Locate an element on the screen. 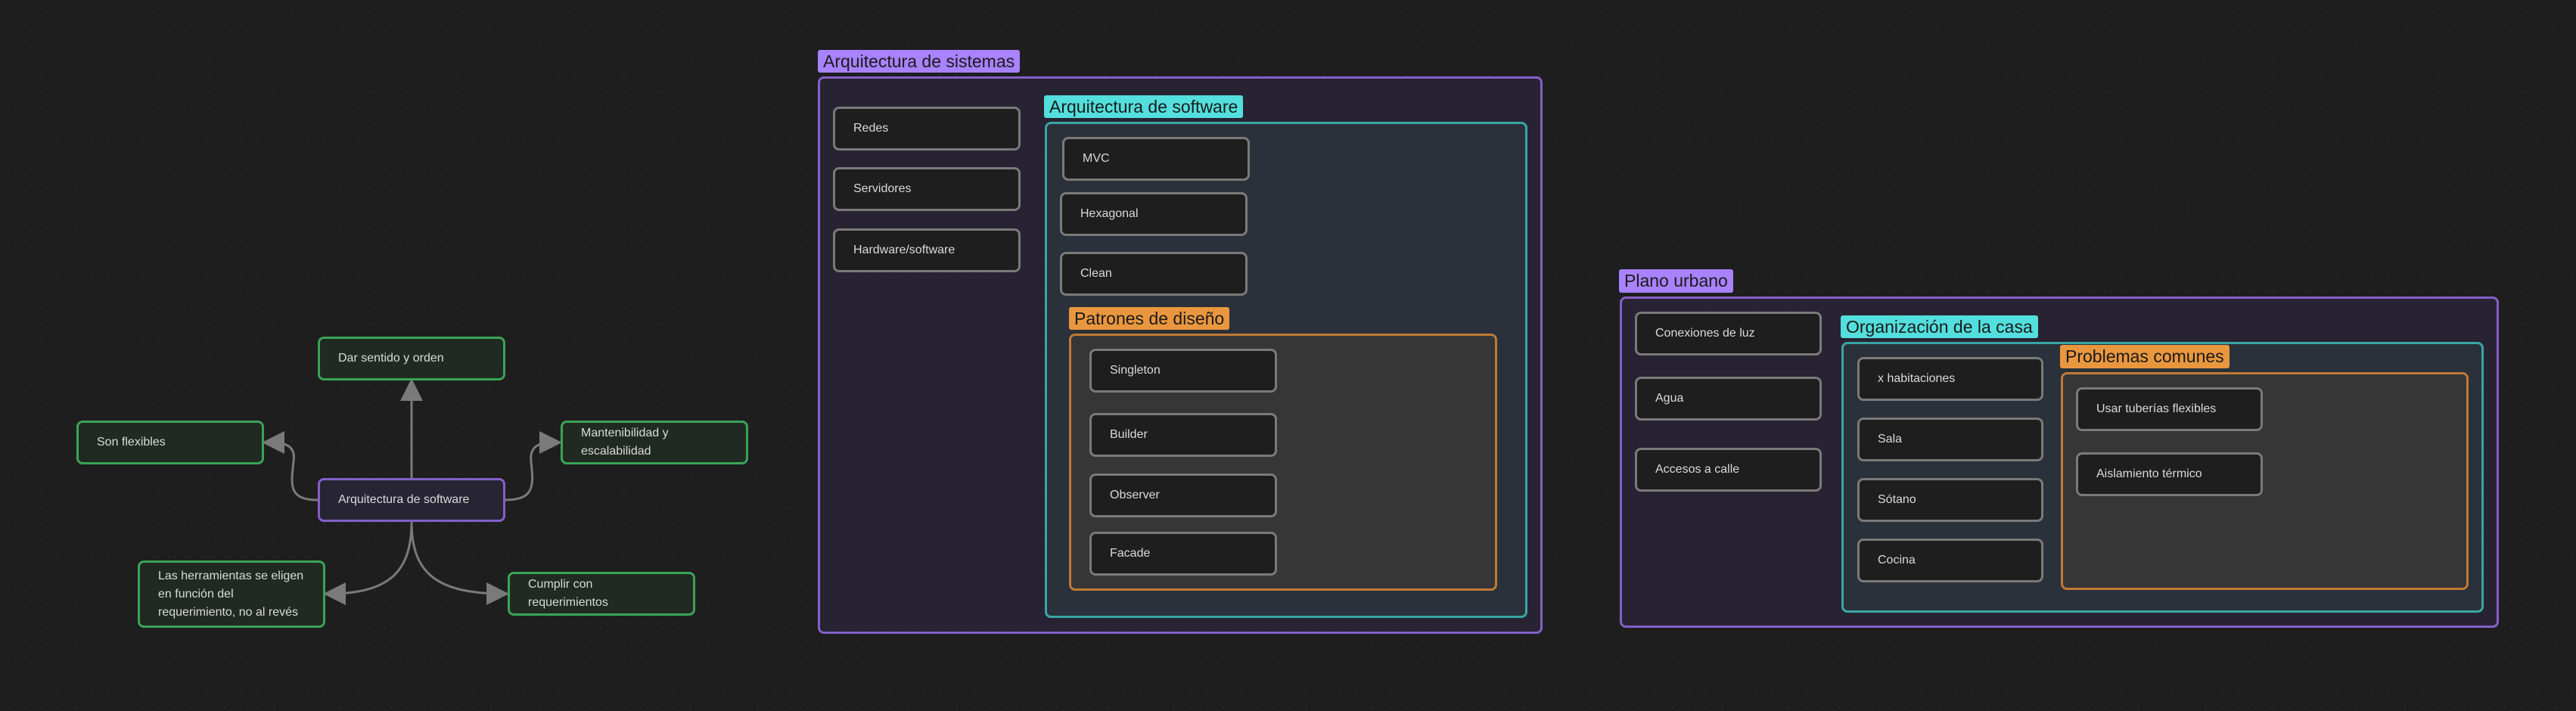 This screenshot has width=2576, height=711. node-hexagonal: Hexagonal is located at coordinates (1154, 214).